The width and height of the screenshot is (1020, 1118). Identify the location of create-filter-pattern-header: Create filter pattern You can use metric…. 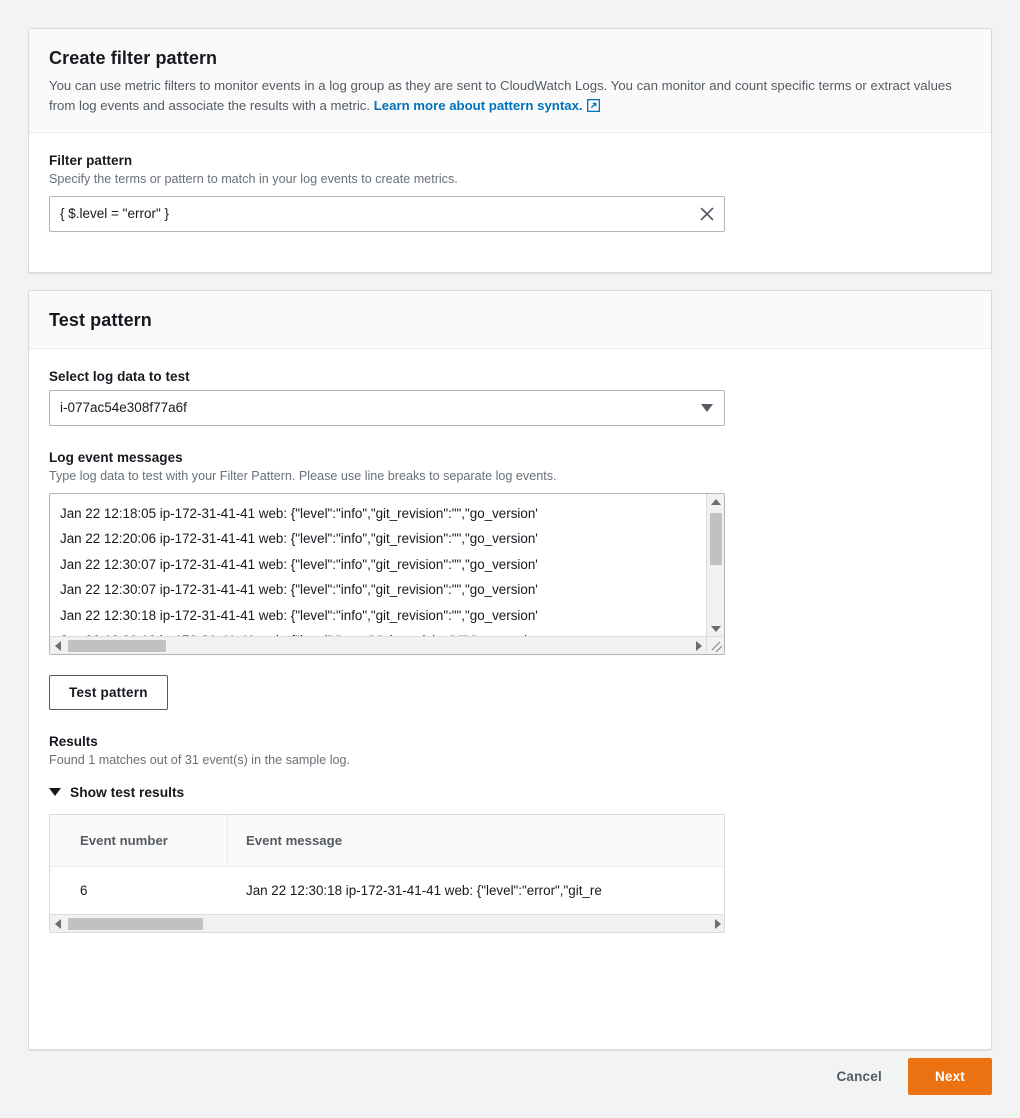
(510, 81).